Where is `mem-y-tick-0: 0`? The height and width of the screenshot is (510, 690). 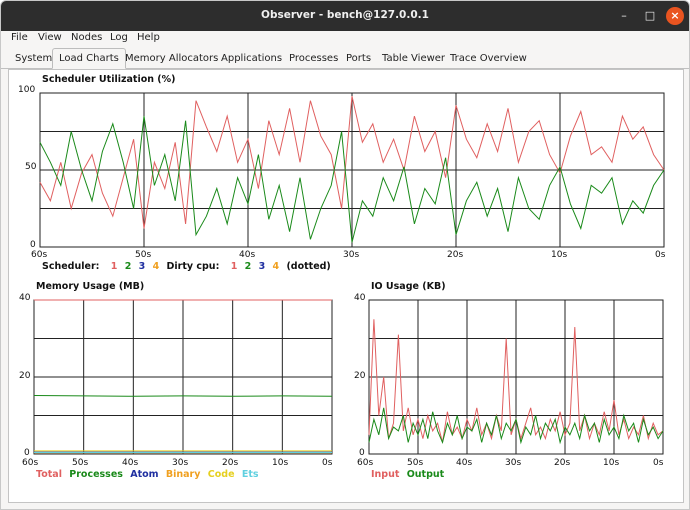 mem-y-tick-0: 0 is located at coordinates (27, 453).